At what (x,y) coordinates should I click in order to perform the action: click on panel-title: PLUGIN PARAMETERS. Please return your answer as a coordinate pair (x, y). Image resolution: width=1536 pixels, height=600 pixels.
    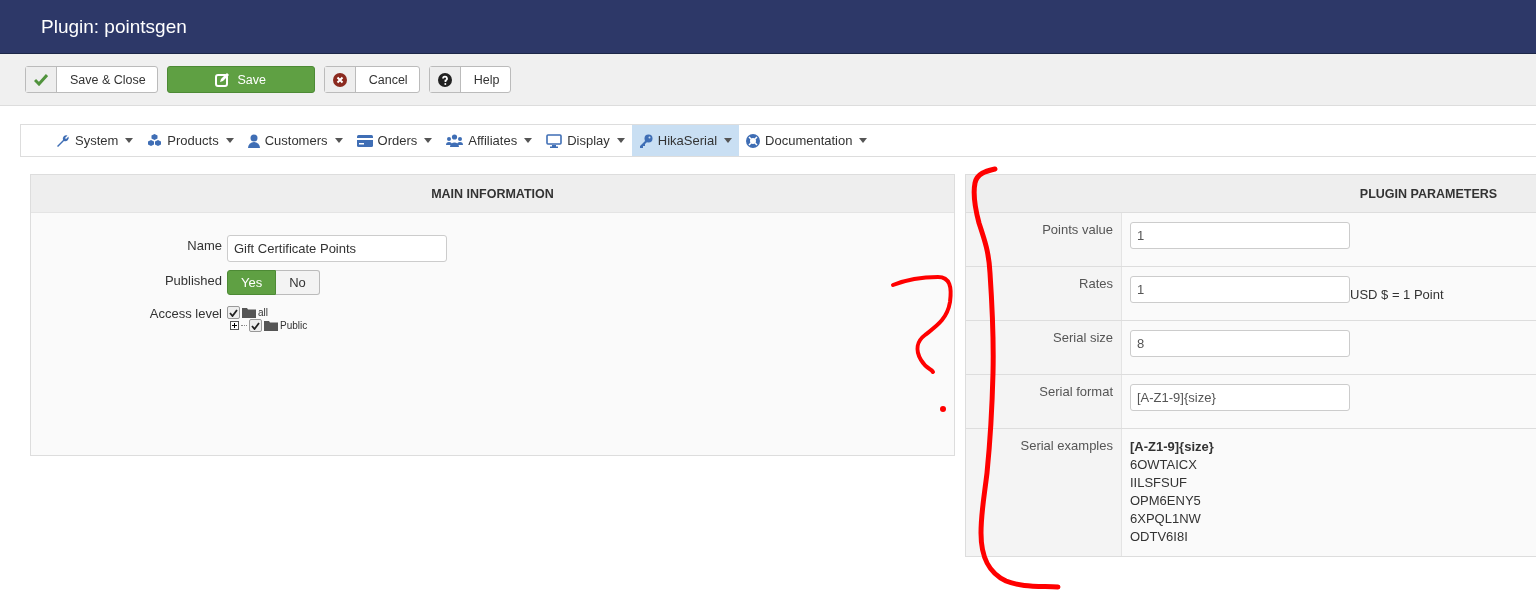
    Looking at the image, I should click on (1428, 193).